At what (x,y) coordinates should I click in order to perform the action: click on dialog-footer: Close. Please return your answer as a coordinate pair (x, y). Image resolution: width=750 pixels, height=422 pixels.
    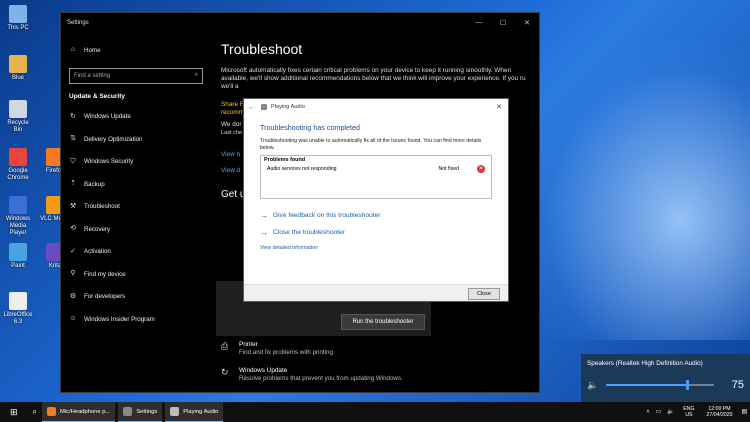
    Looking at the image, I should click on (376, 292).